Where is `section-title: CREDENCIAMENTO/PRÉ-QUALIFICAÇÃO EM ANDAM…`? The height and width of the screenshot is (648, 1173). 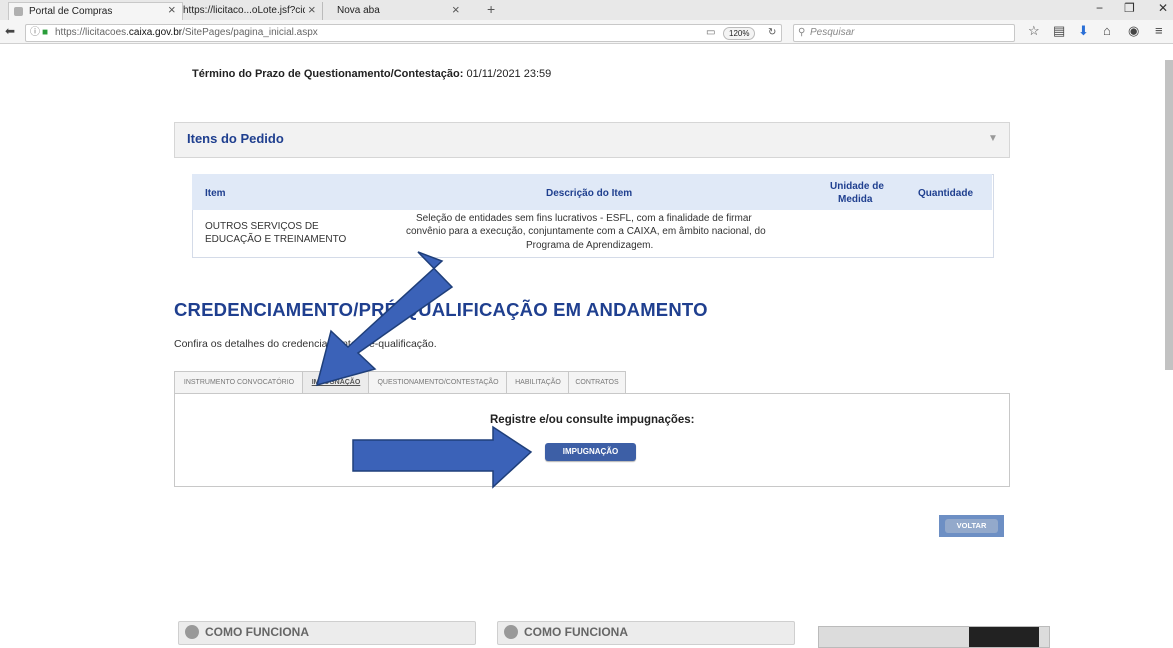
section-title: CREDENCIAMENTO/PRÉ-QUALIFICAÇÃO EM ANDAM… is located at coordinates (441, 309).